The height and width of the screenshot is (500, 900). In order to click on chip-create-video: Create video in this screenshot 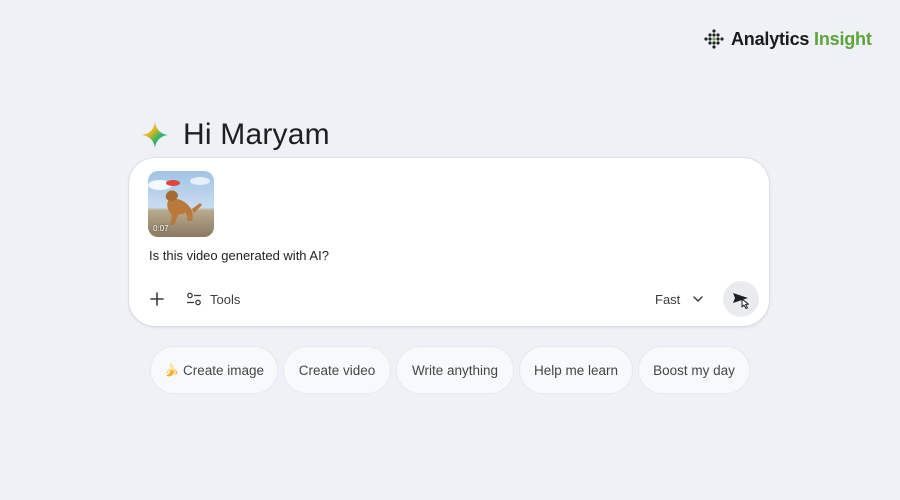, I will do `click(337, 370)`.